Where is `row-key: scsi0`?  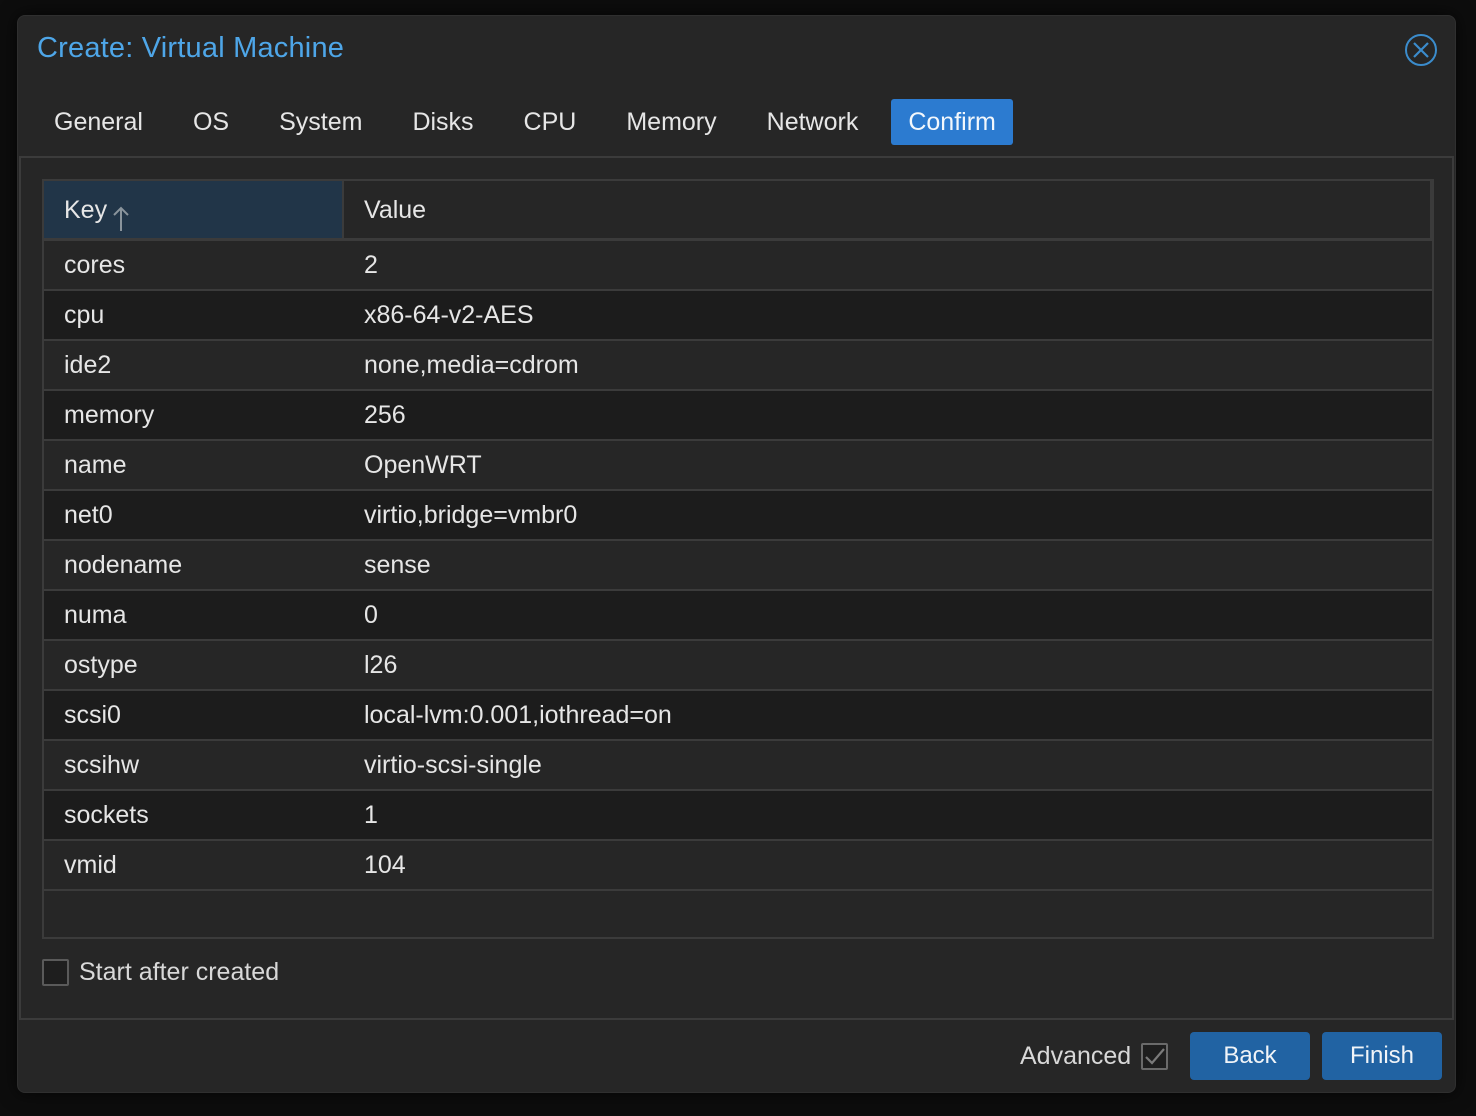 row-key: scsi0 is located at coordinates (92, 715).